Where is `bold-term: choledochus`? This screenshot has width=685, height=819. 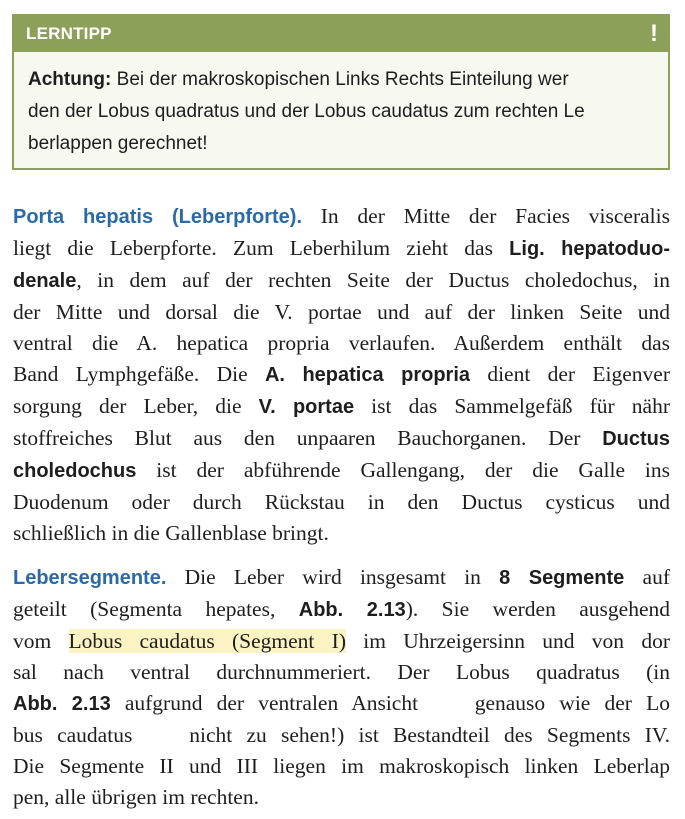 bold-term: choledochus is located at coordinates (75, 471).